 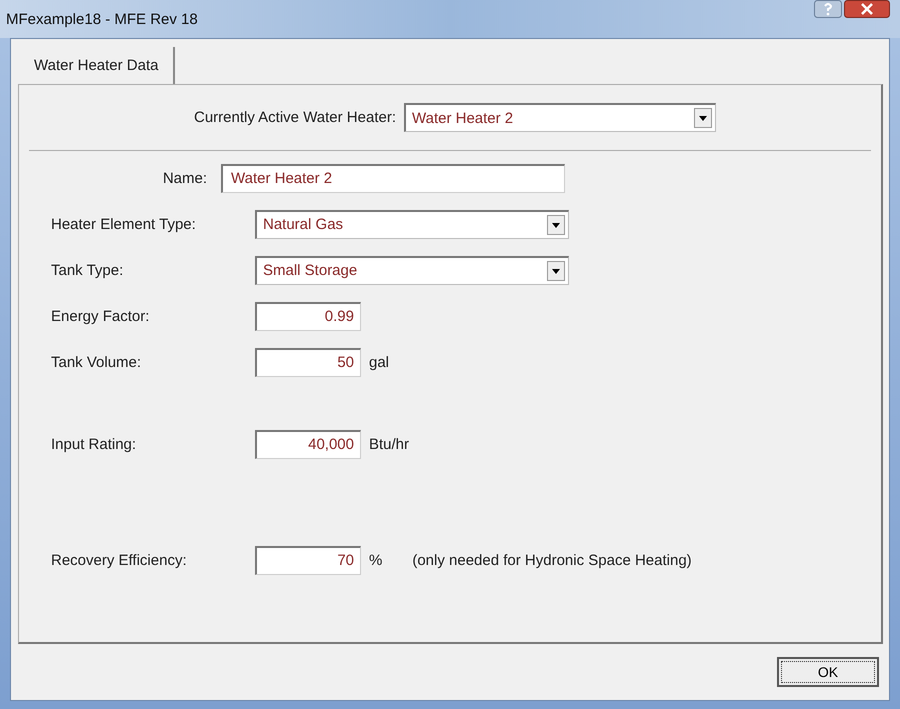 What do you see at coordinates (375, 560) in the screenshot?
I see `unit-label: %` at bounding box center [375, 560].